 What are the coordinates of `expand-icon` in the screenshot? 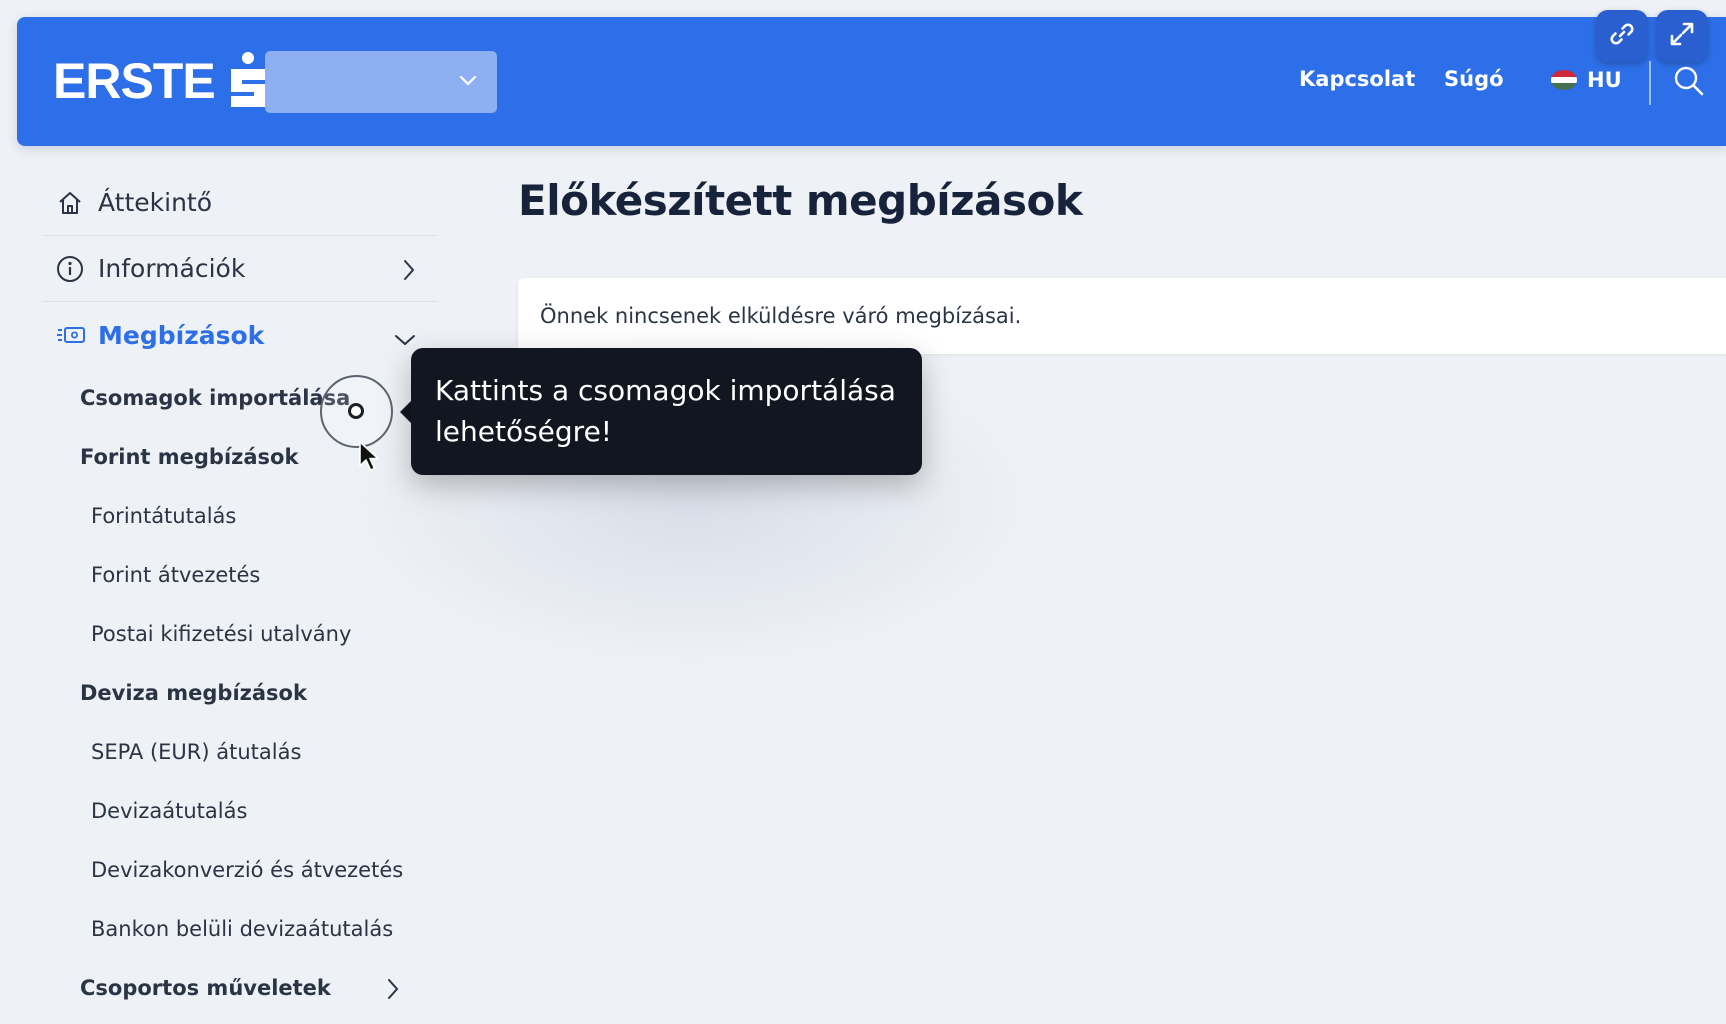 It's located at (1682, 36).